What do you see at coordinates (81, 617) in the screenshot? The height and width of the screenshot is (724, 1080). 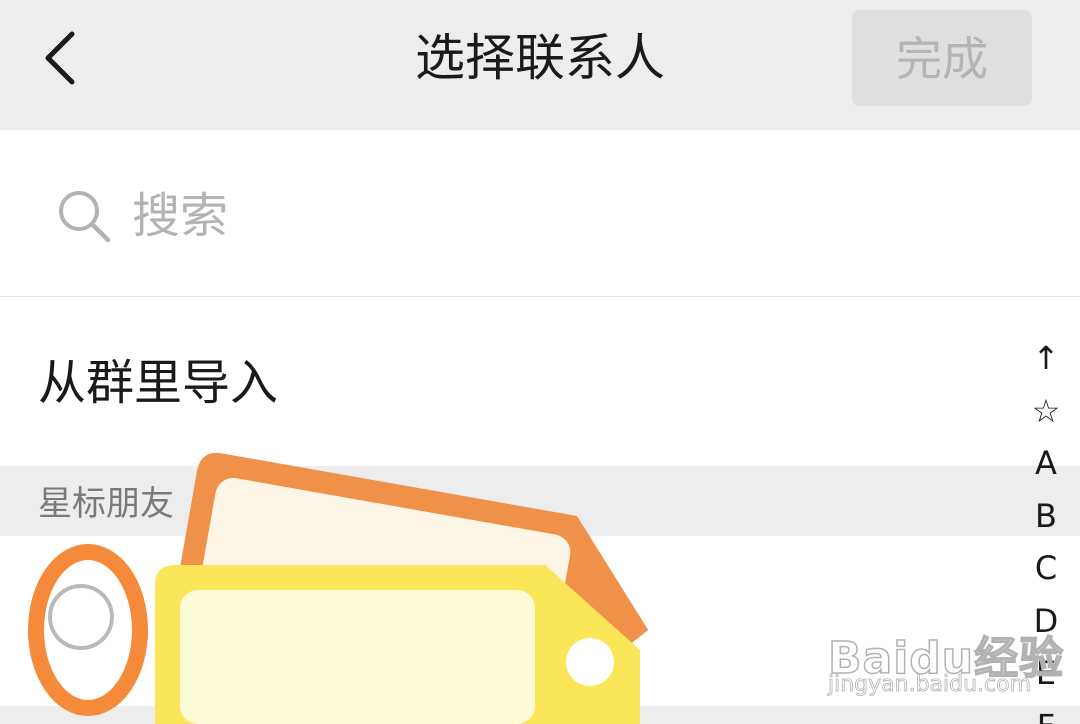 I see `radio-unchecked-icon` at bounding box center [81, 617].